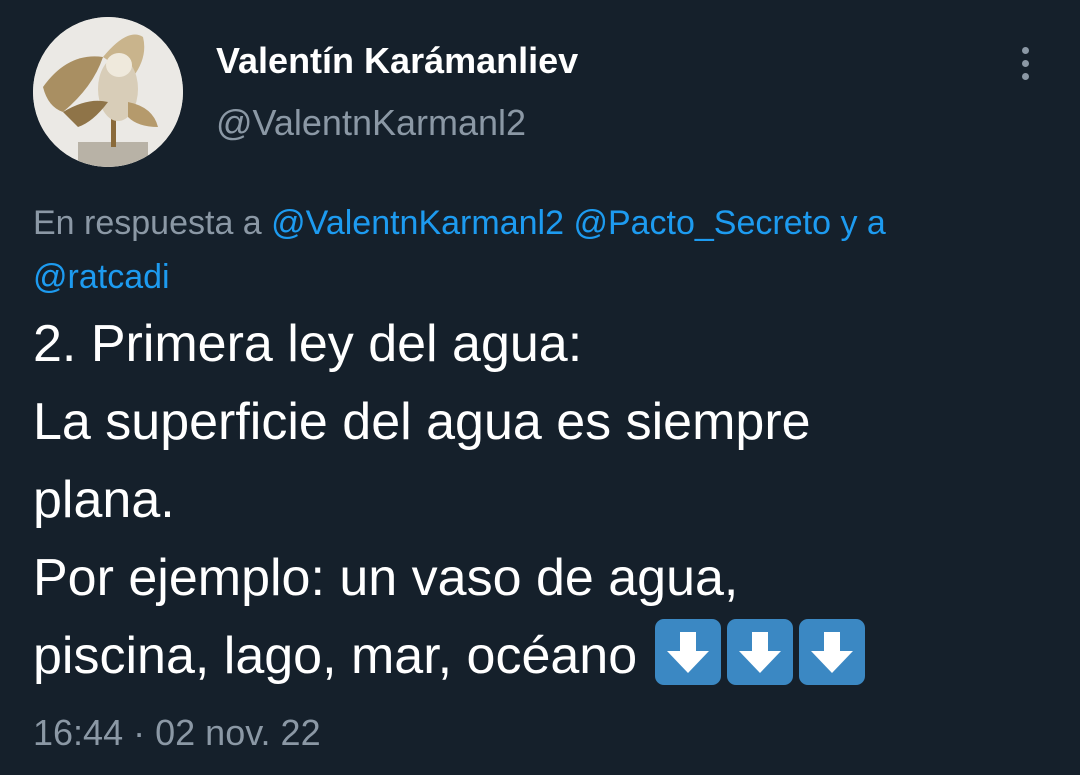 This screenshot has width=1080, height=775. I want to click on display-name: Valentín Karámanliev, so click(397, 61).